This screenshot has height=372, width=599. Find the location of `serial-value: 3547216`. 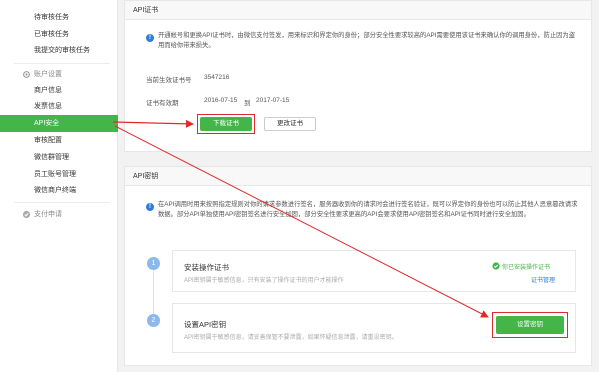

serial-value: 3547216 is located at coordinates (217, 77).